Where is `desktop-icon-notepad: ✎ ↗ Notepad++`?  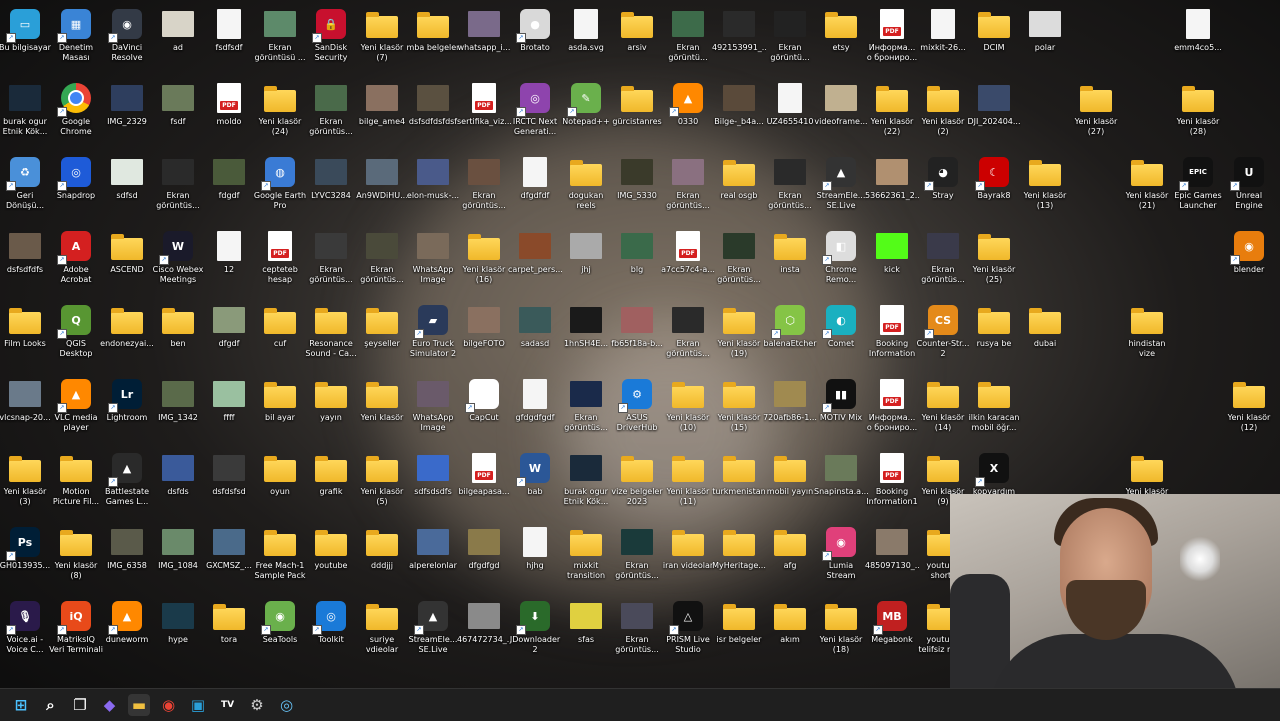
desktop-icon-notepad: ✎ ↗ Notepad++ is located at coordinates (586, 114).